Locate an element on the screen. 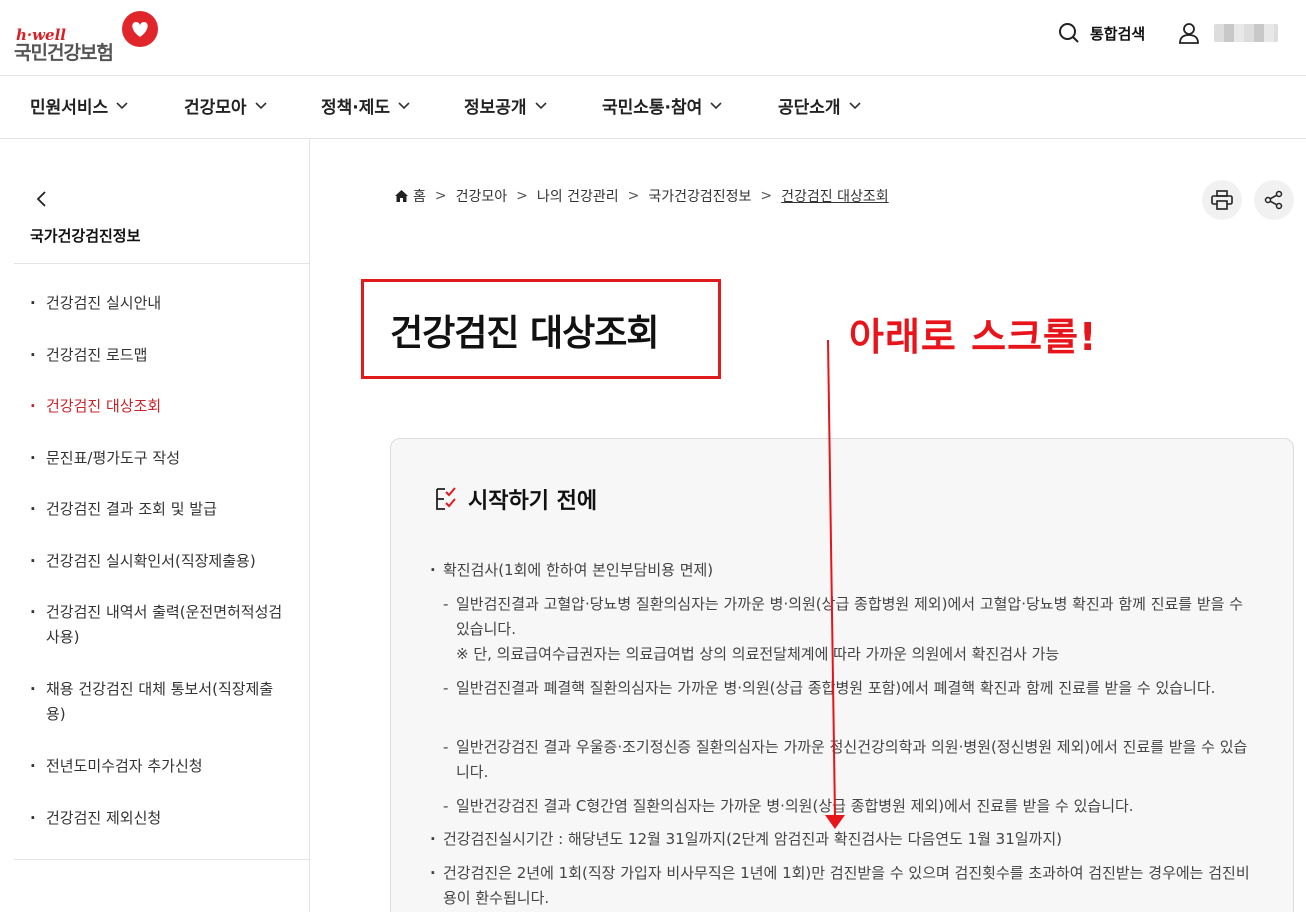  search-label: 통합검색 is located at coordinates (1118, 33).